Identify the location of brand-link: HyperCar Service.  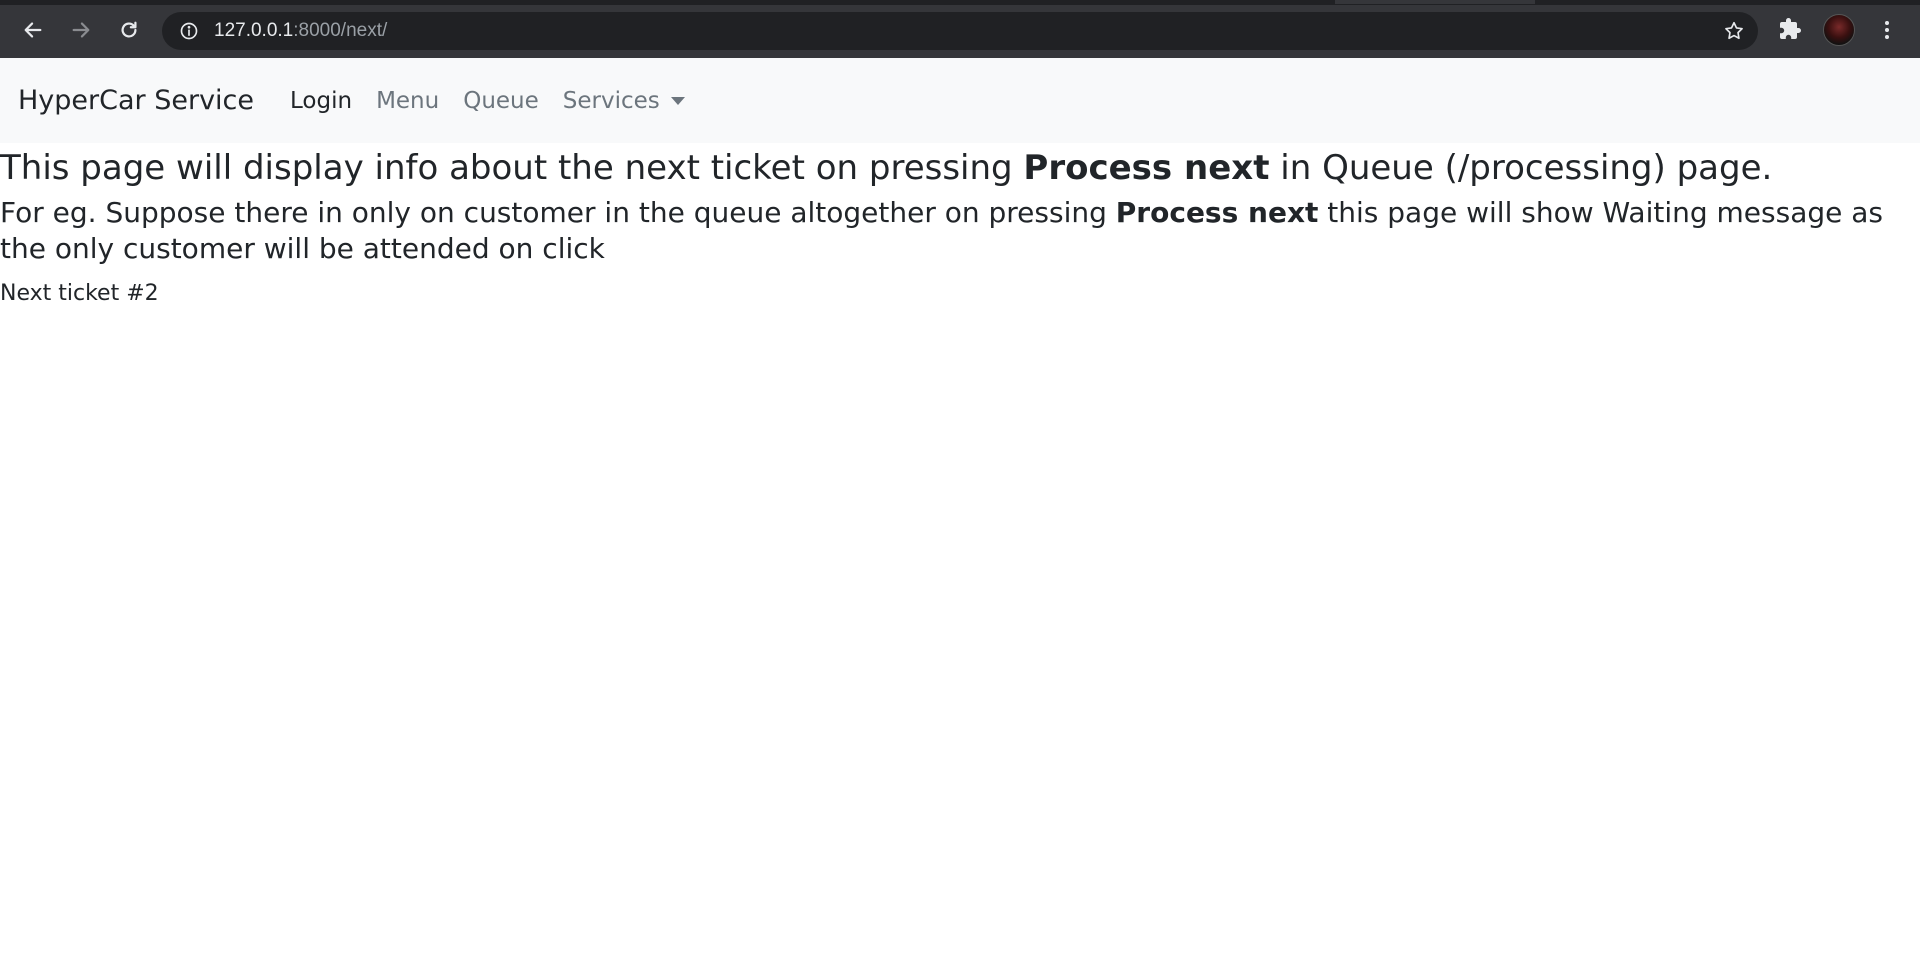
(136, 100).